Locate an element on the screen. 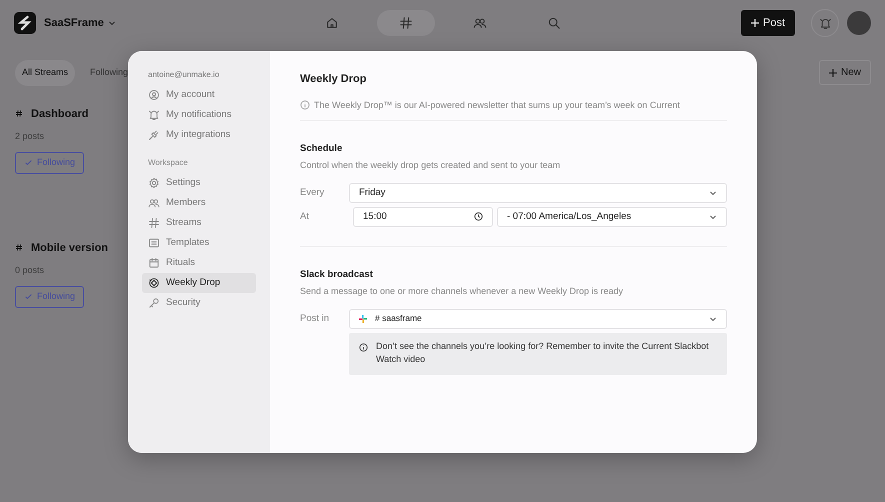  section-title: Schedule is located at coordinates (322, 149).